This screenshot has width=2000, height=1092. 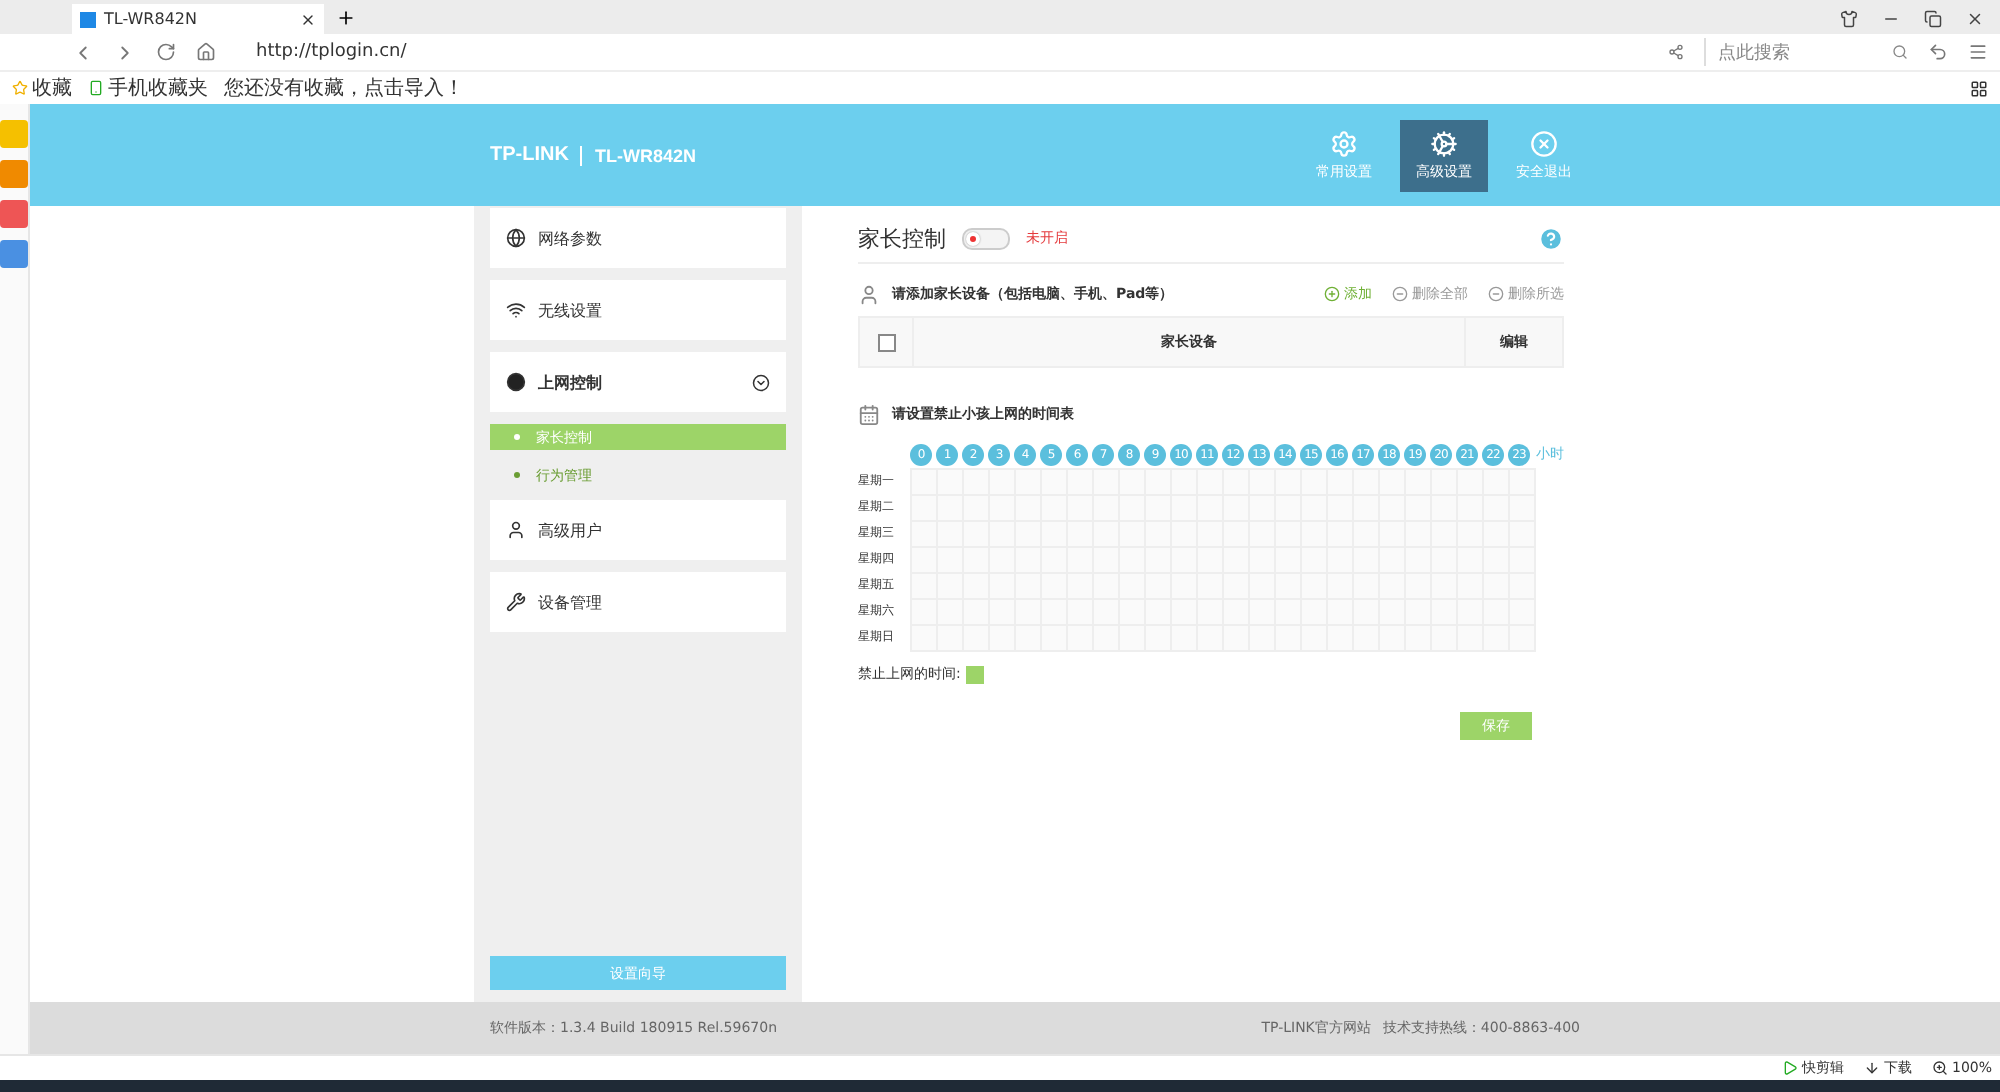 I want to click on page-title: 家长控制, so click(x=902, y=238).